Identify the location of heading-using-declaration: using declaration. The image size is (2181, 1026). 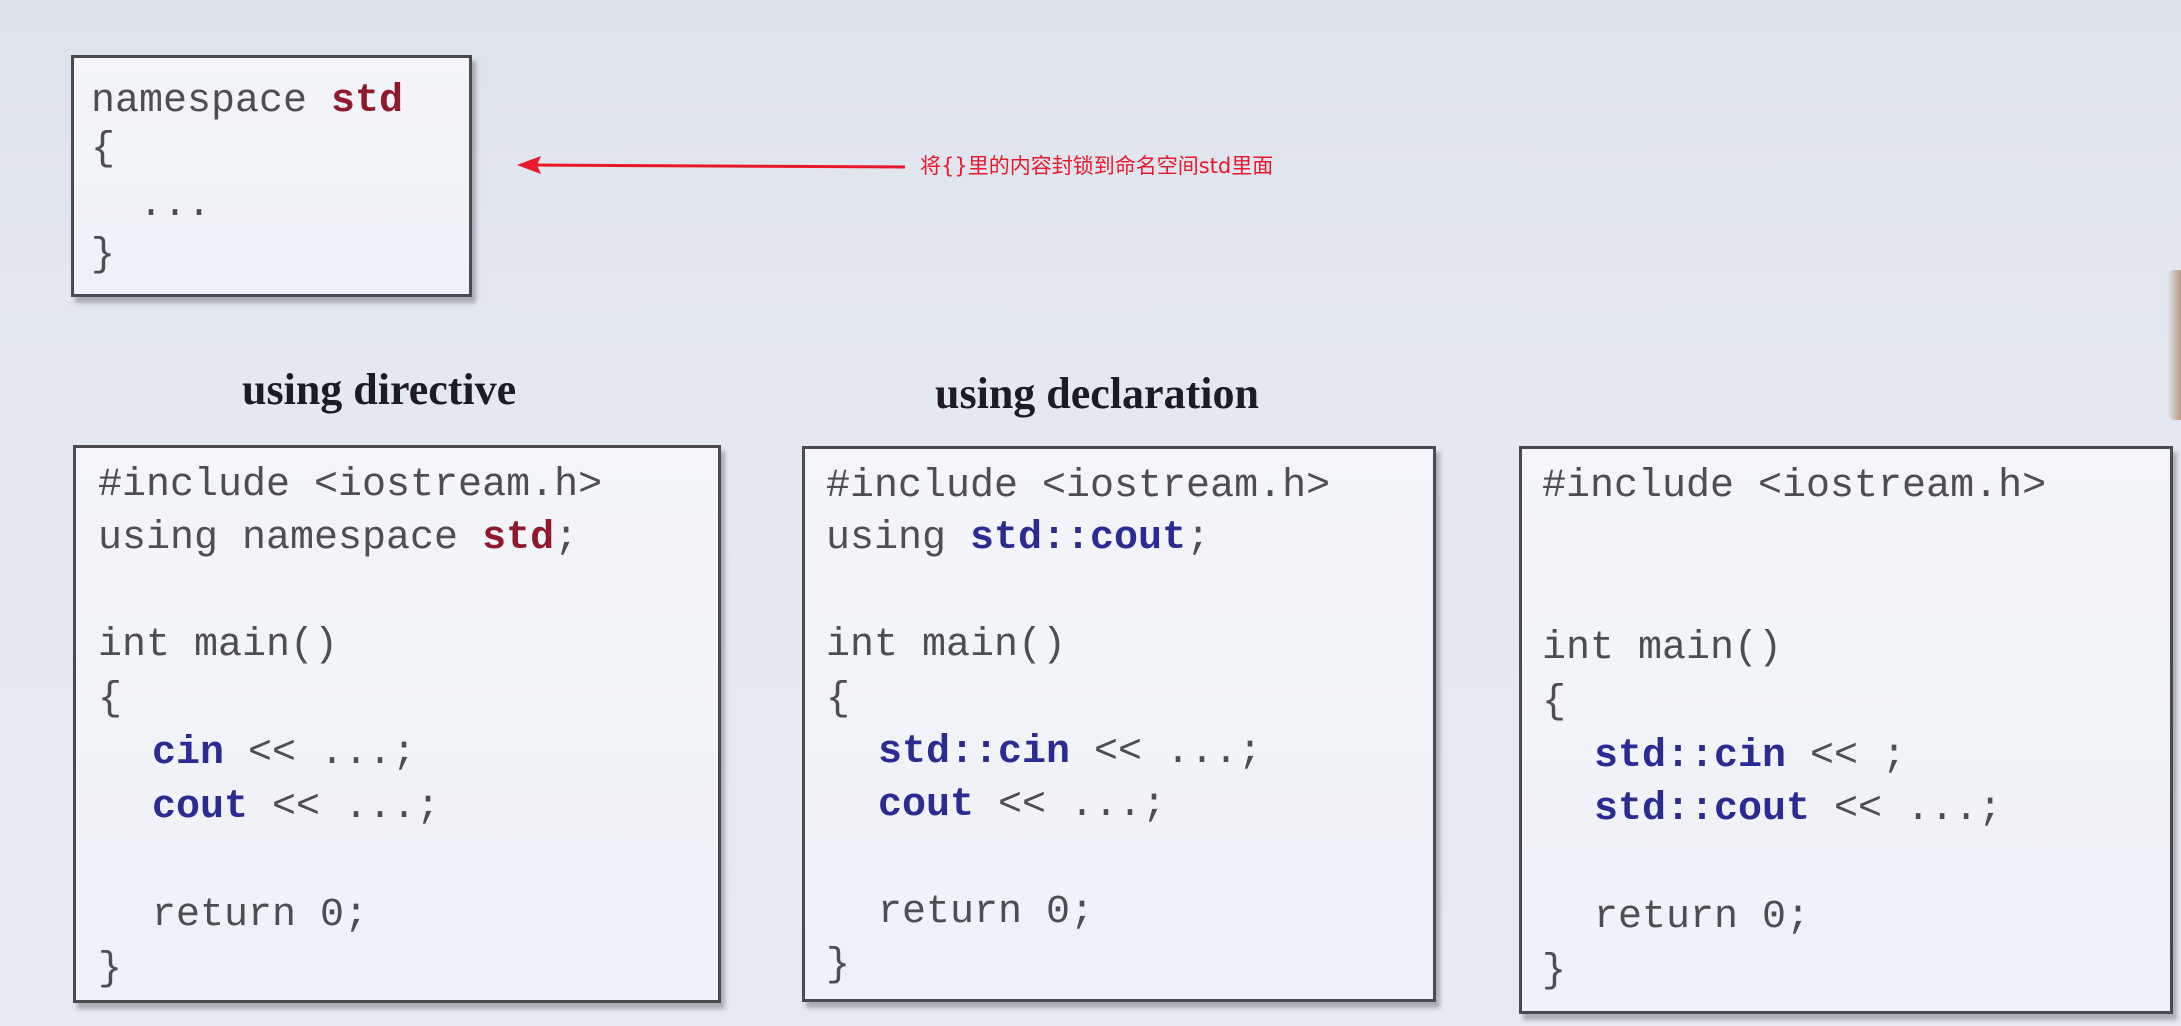
(1097, 393).